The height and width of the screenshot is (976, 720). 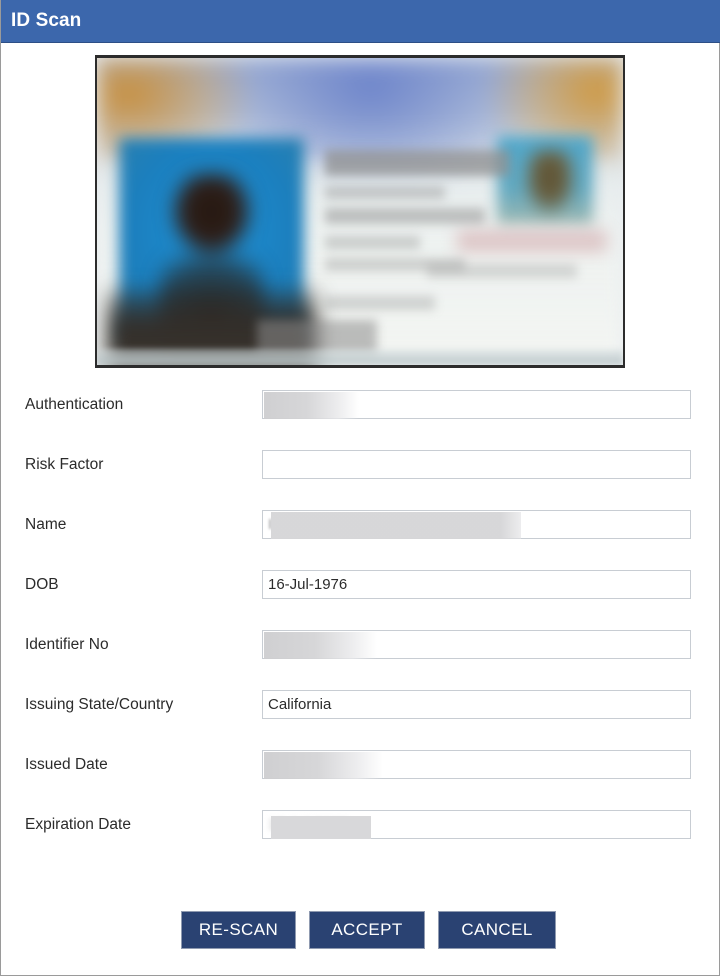 I want to click on label-risk-factor: Risk Factor, so click(x=64, y=464).